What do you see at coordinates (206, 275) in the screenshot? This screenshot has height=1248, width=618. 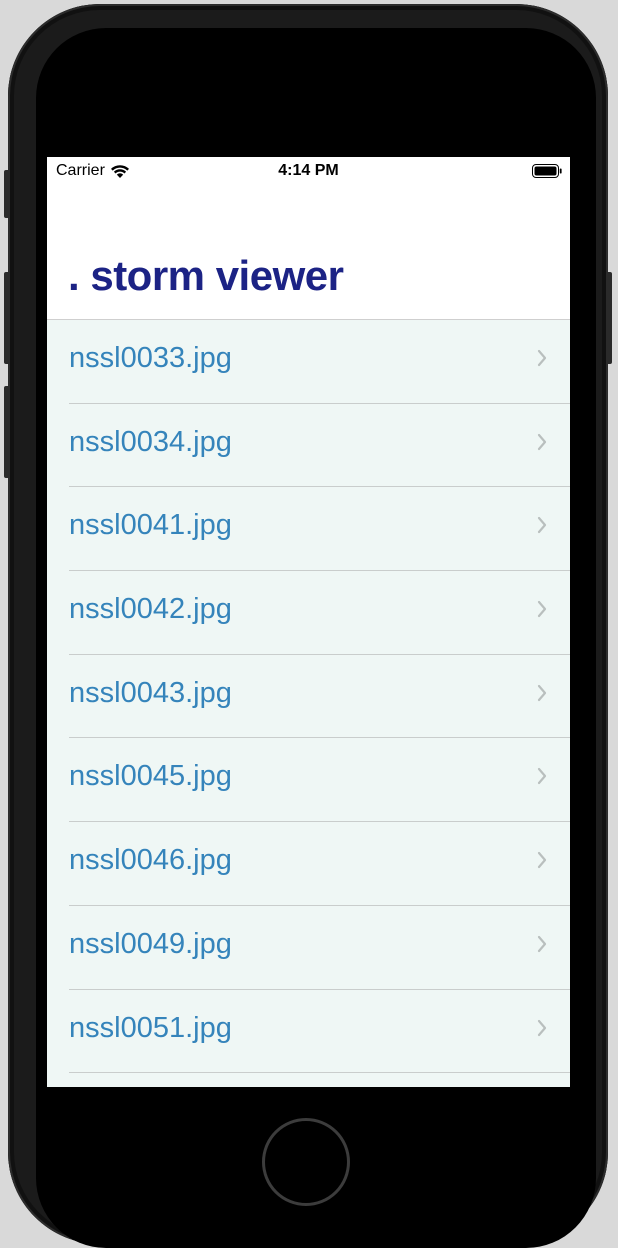 I see `page-title: . storm viewer` at bounding box center [206, 275].